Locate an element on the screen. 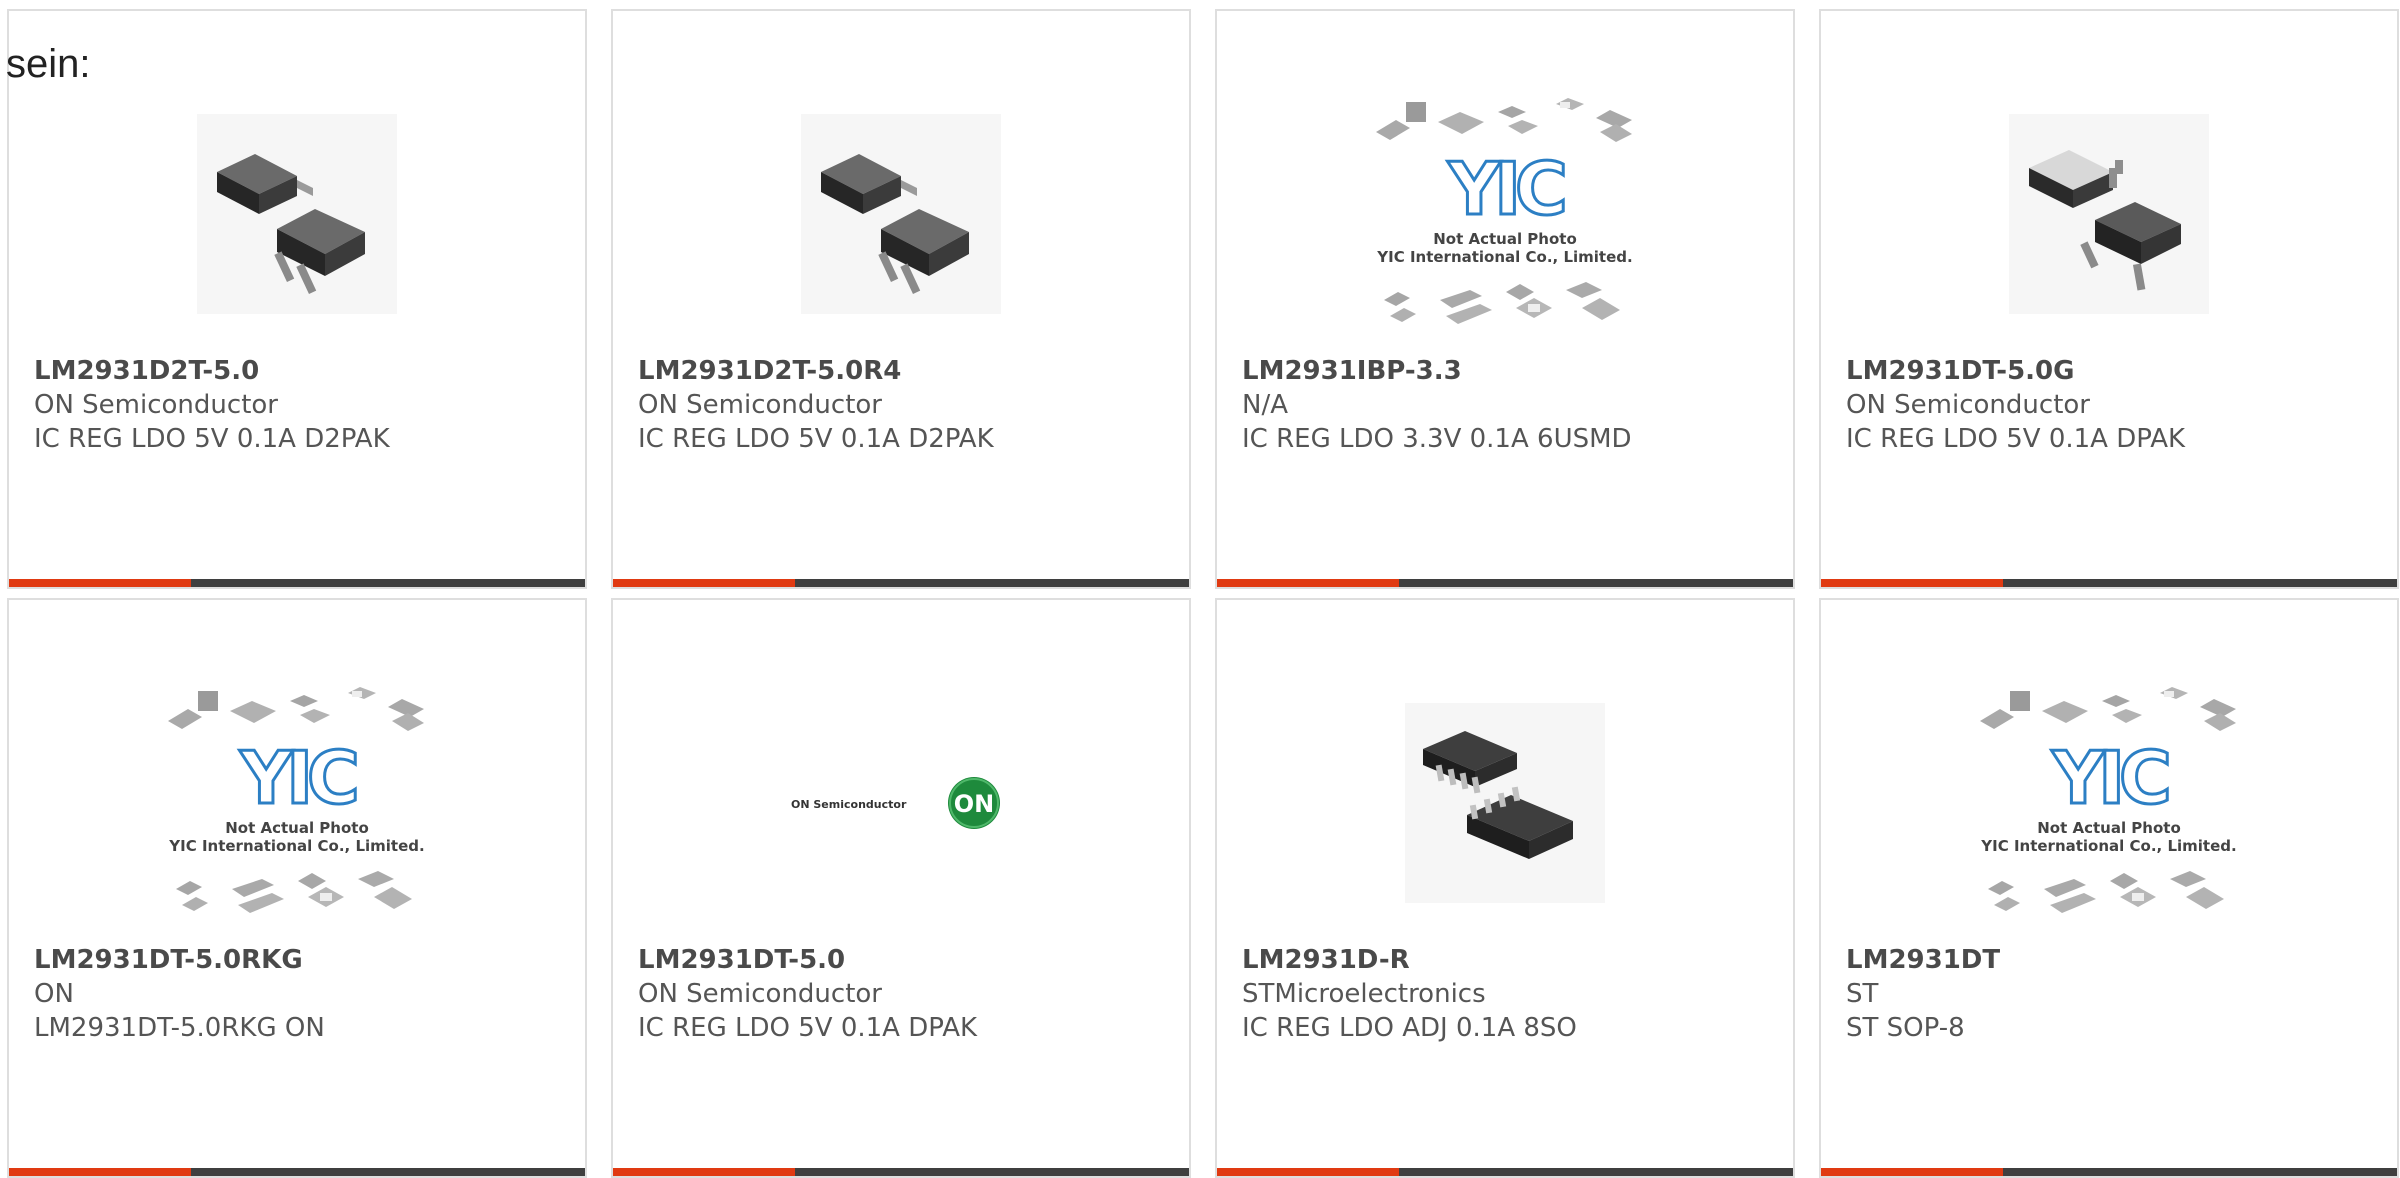 This screenshot has height=1178, width=2400. manufacturer: STMicroelectronics is located at coordinates (1364, 994).